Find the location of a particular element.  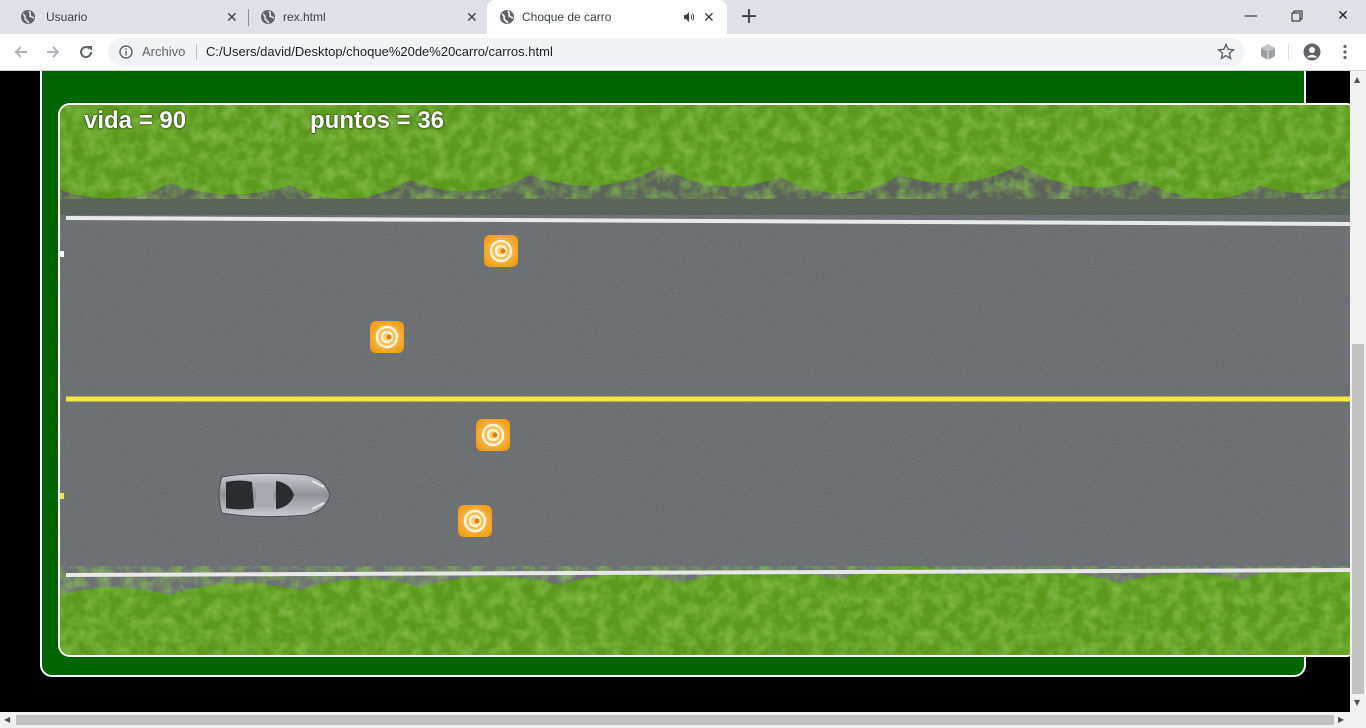

kebab-menu-icon is located at coordinates (1345, 52).